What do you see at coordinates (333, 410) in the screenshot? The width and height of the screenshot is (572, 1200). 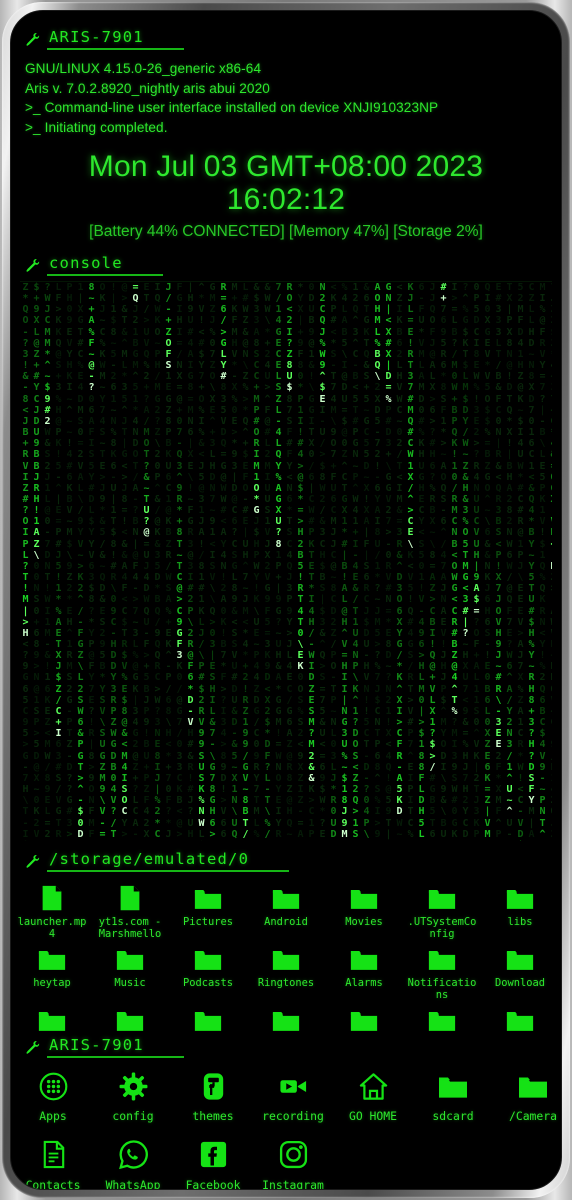 I see `matrix-glyph: M` at bounding box center [333, 410].